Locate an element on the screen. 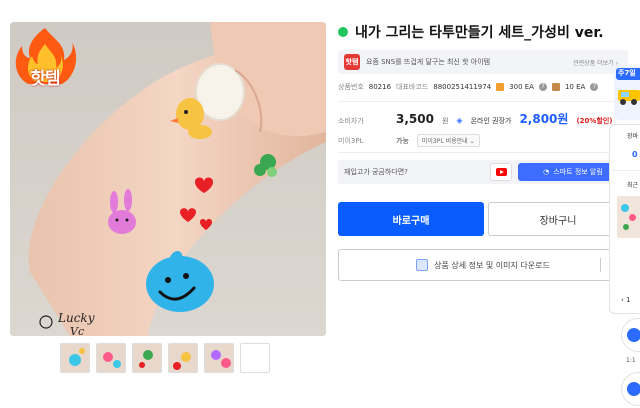  arrow-up-icon is located at coordinates (633, 389).